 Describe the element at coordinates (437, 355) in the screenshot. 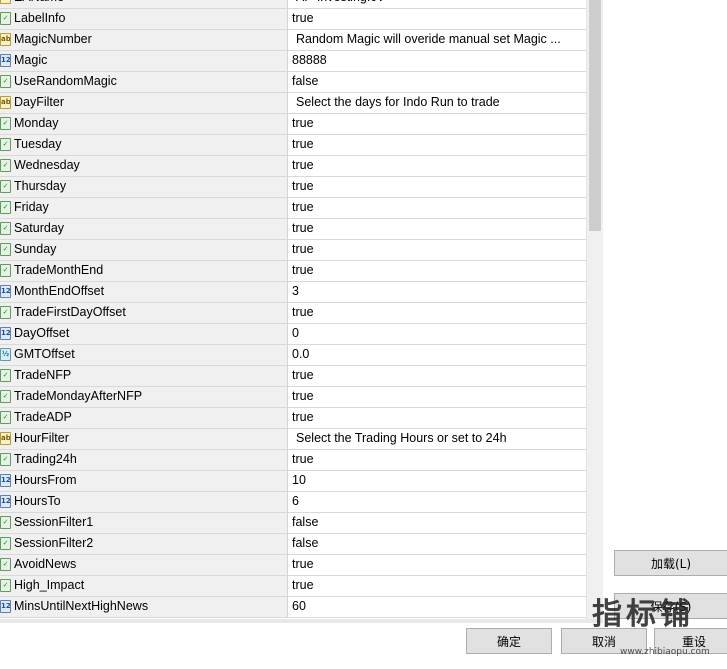

I see `parameter-value-cell: 0.0` at that location.